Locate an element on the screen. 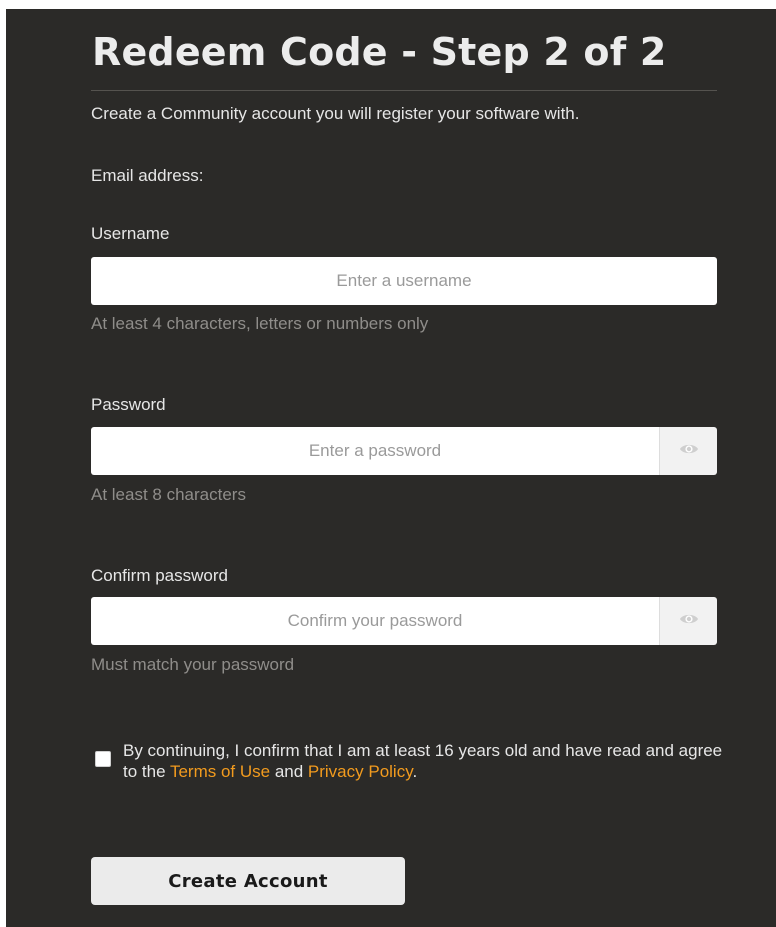 This screenshot has height=927, width=776. show-confirm-password-button is located at coordinates (688, 621).